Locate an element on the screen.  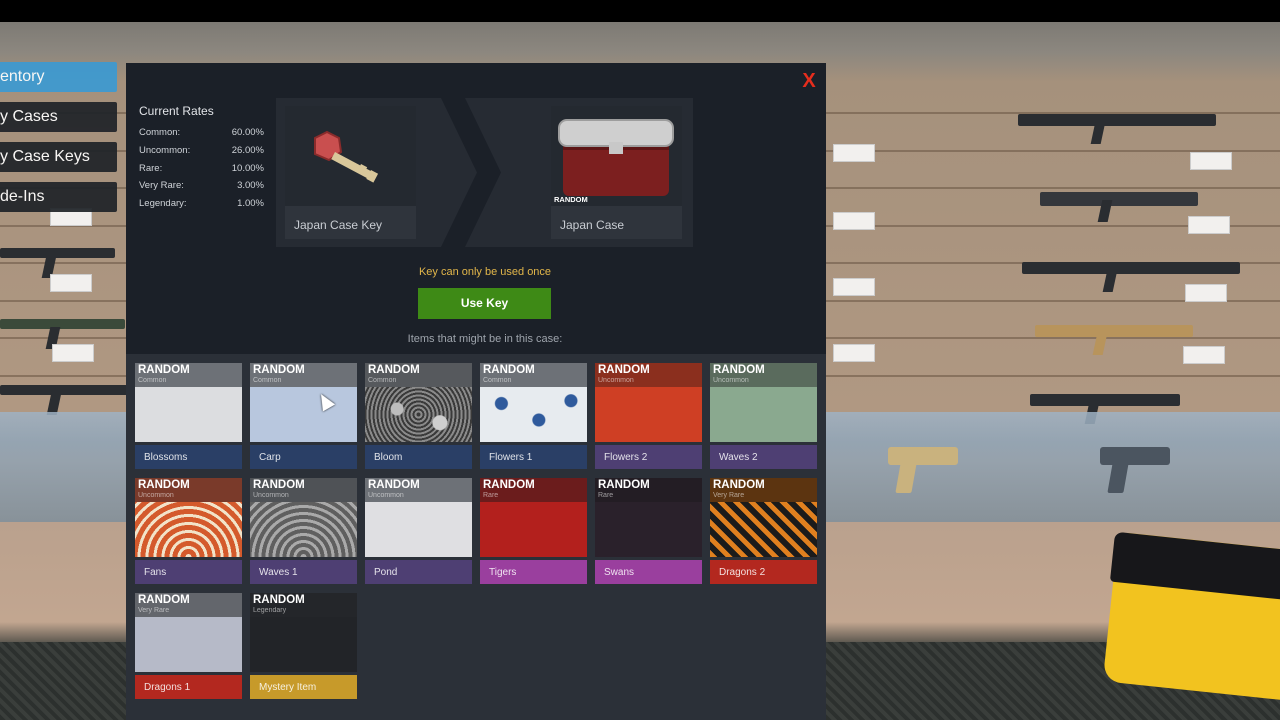
case-item-tile: RANDOM Very Rare Dragons 1 is located at coordinates (188, 646).